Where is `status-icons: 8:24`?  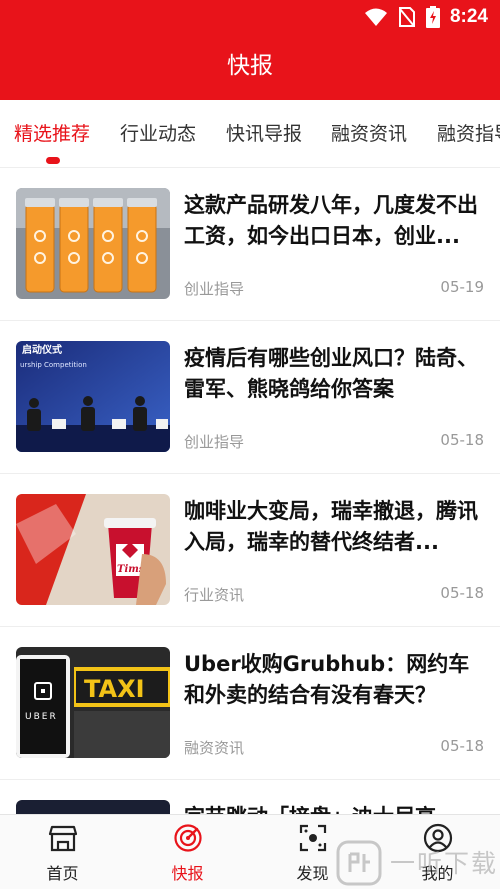
status-icons: 8:24 is located at coordinates (426, 17).